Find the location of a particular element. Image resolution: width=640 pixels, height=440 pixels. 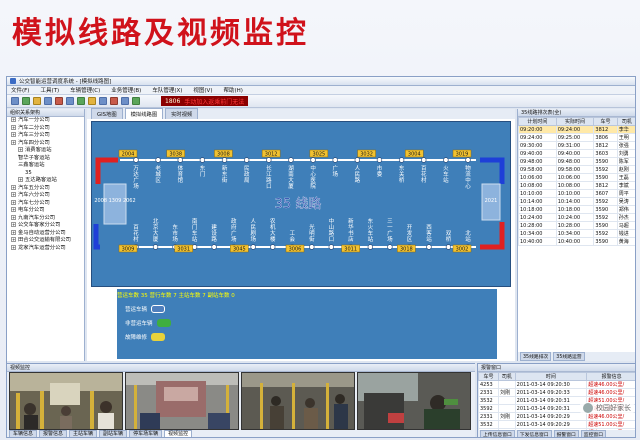

col-alarm-info: 报警信息 is located at coordinates (610, 376).